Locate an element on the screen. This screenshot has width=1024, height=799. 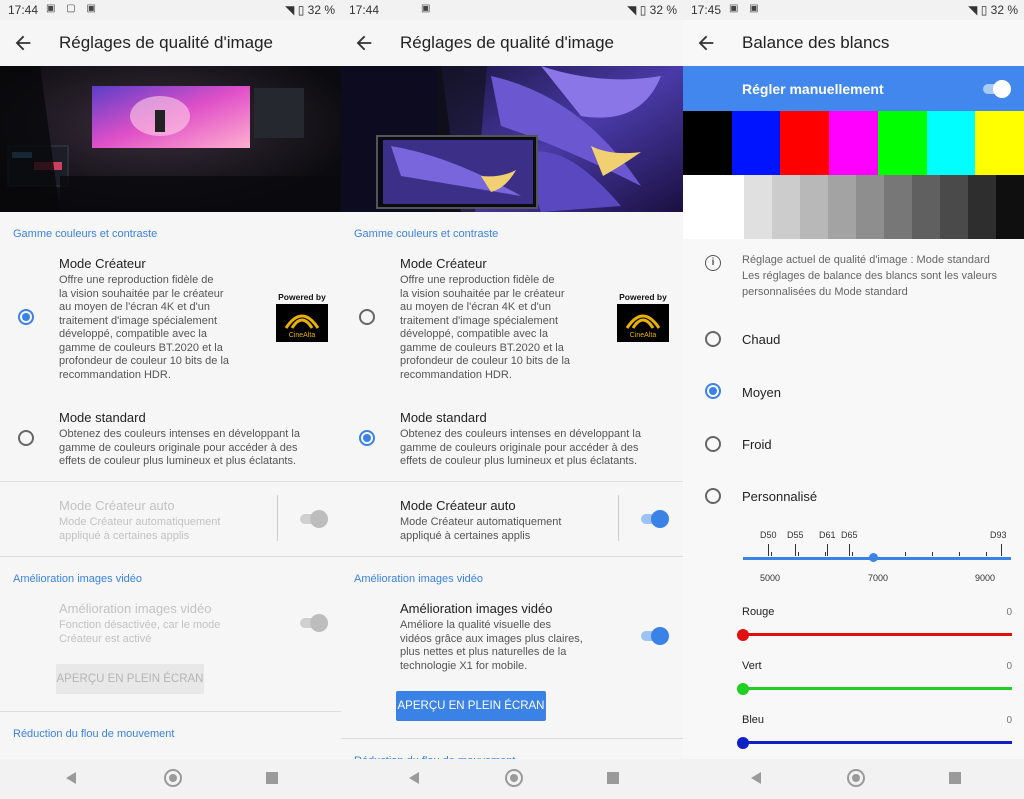
blue-slider-handle is located at coordinates (743, 743).